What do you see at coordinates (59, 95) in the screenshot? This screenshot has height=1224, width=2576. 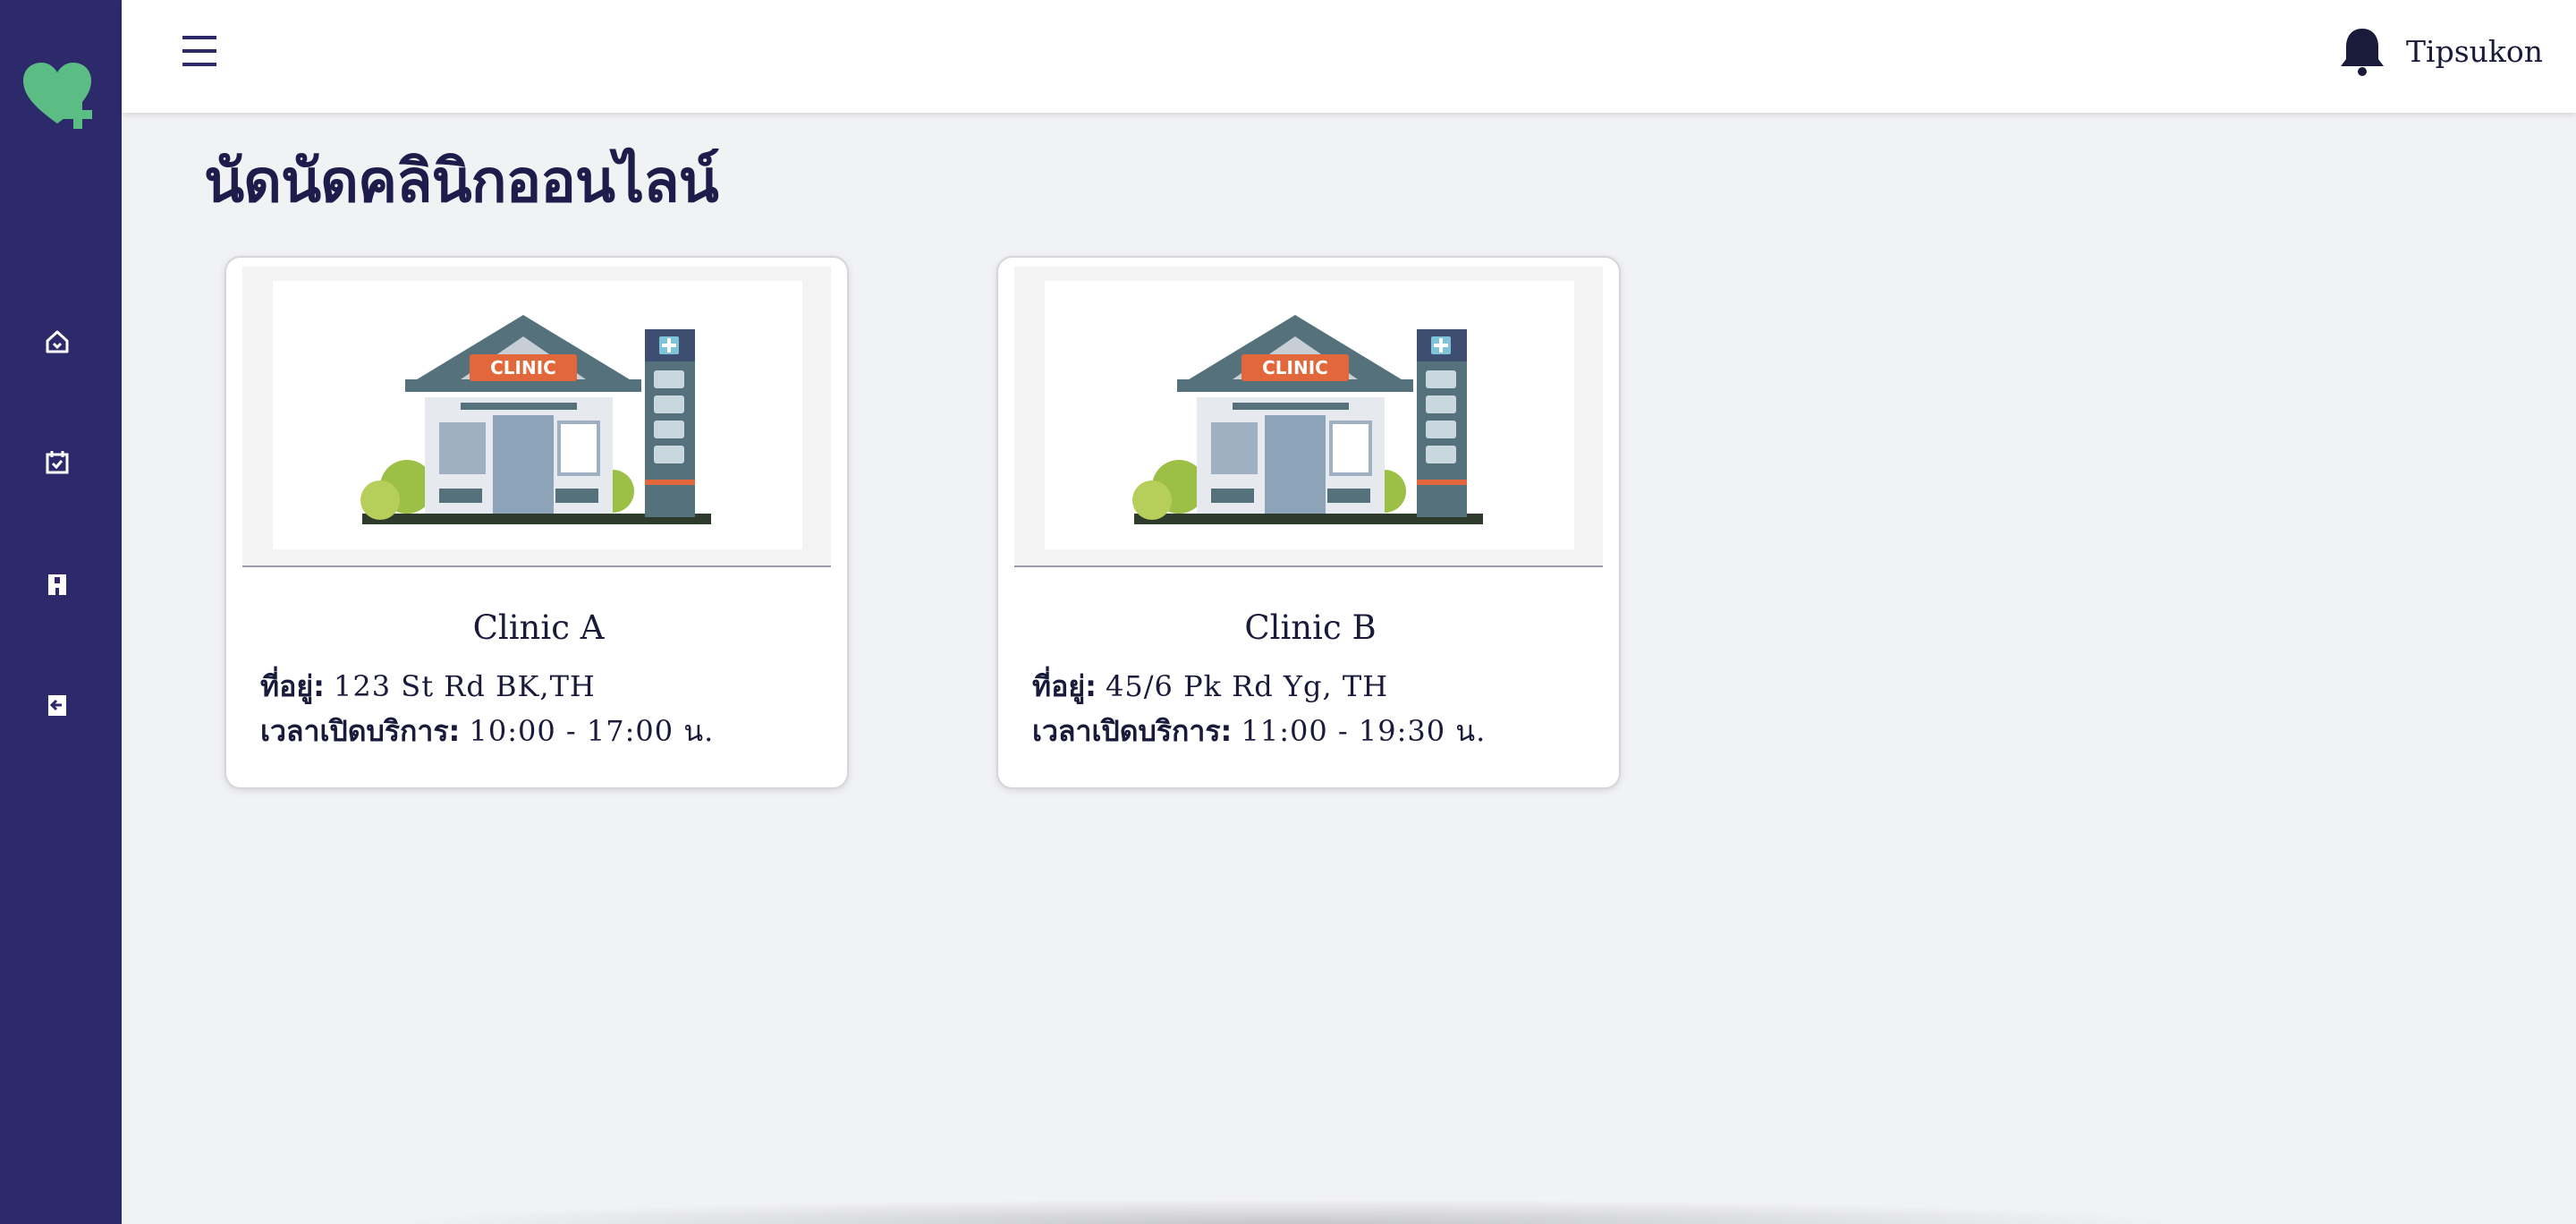 I see `heart-plus-logo` at bounding box center [59, 95].